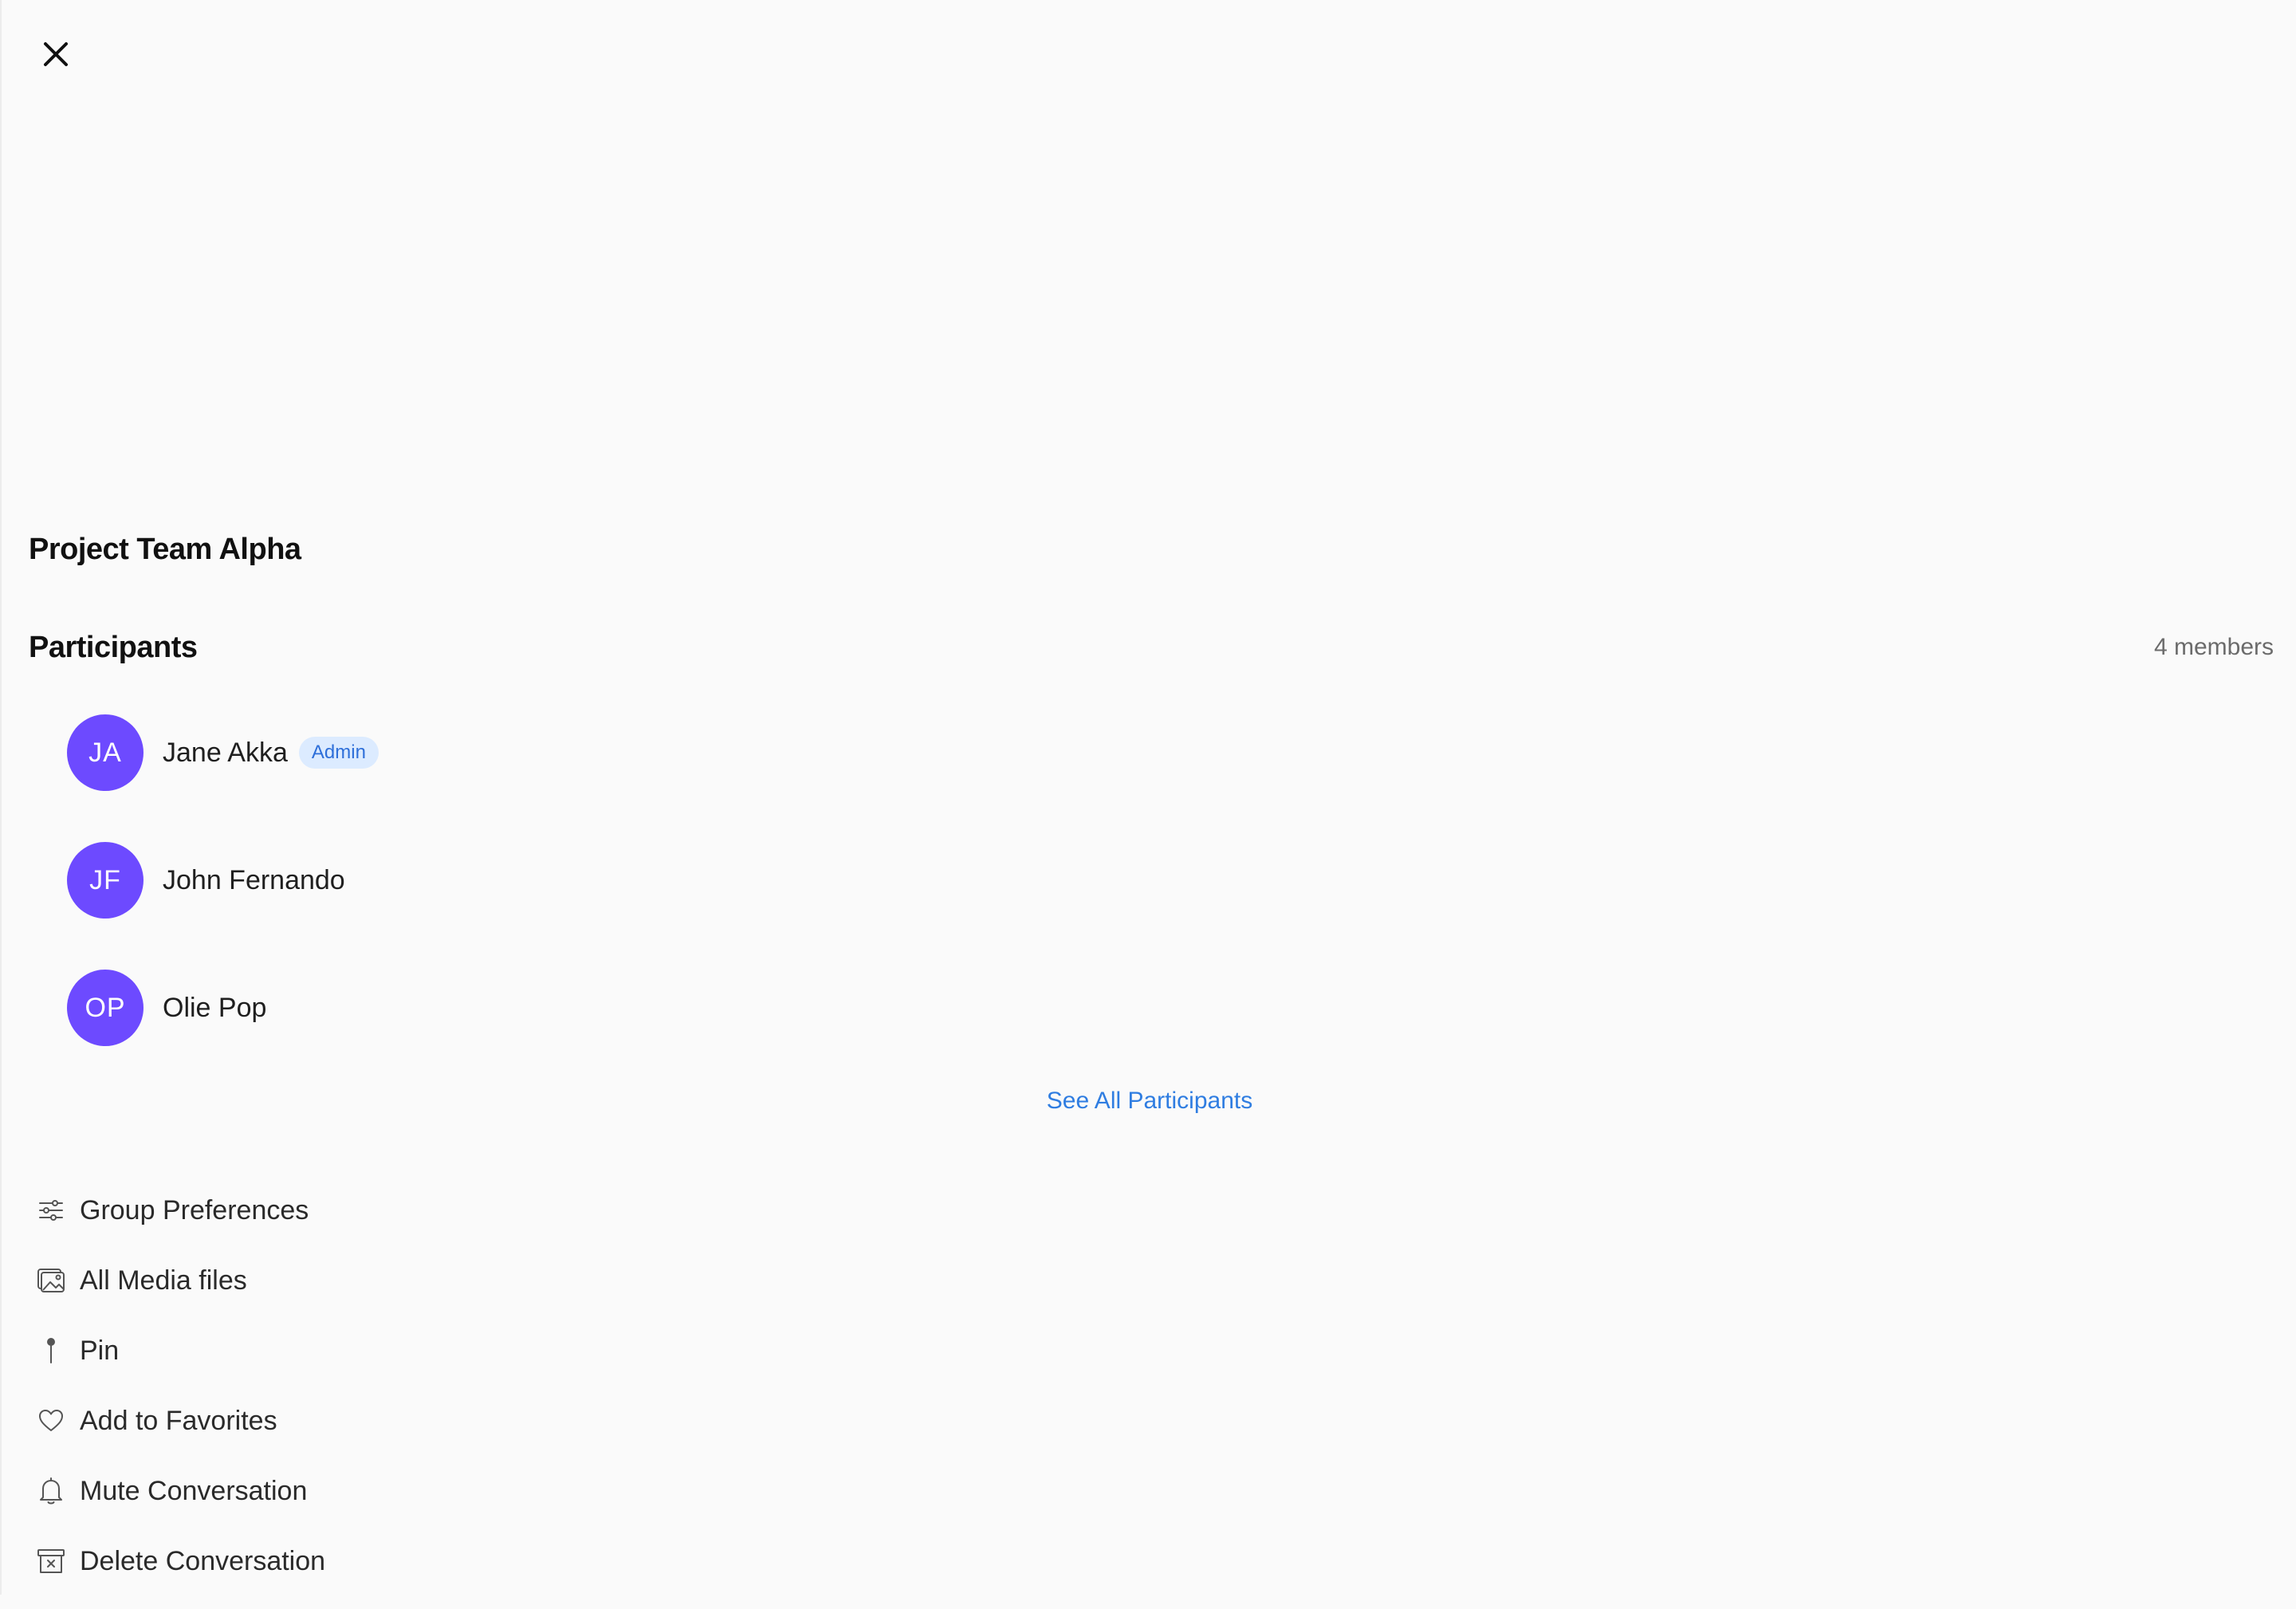 The height and width of the screenshot is (1609, 2296). I want to click on archive-icon, so click(51, 1561).